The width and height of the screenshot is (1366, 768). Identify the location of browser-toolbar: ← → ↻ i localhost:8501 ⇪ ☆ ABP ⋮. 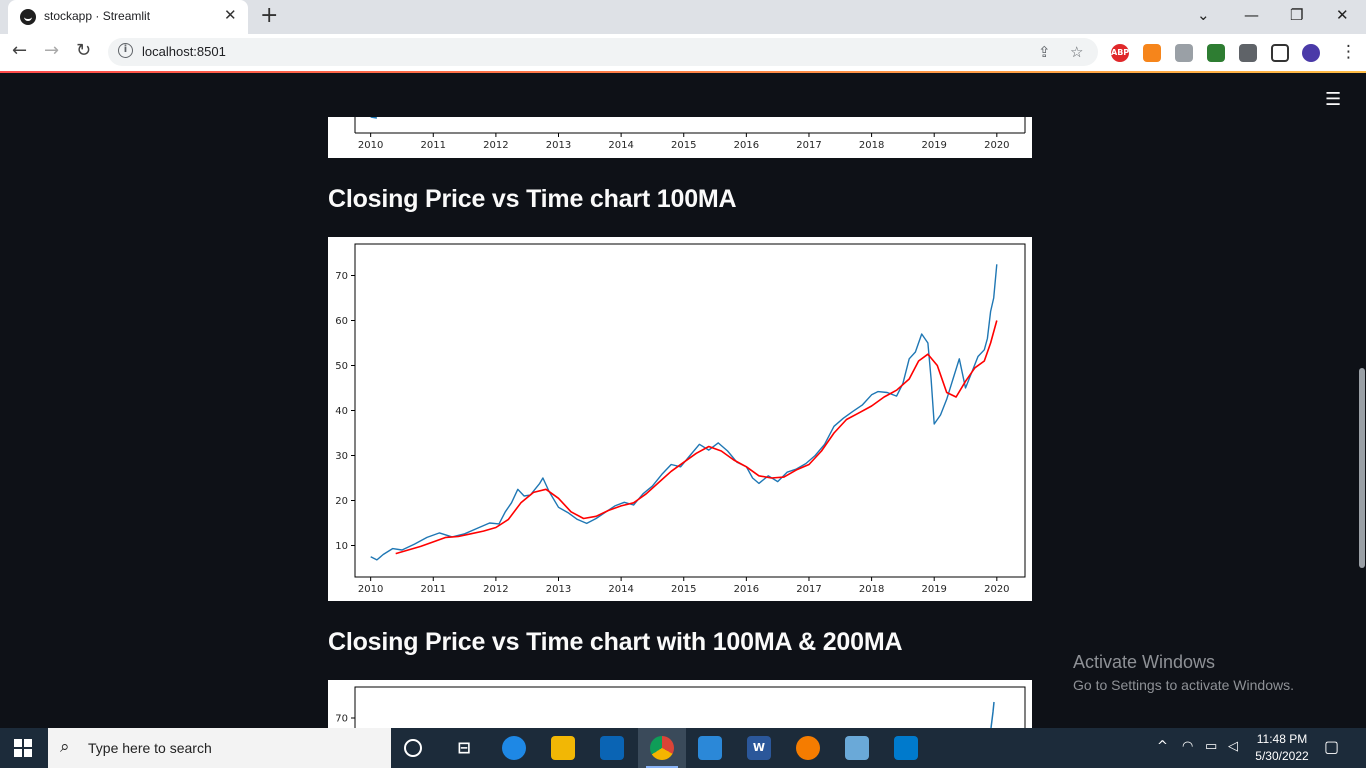
(683, 53).